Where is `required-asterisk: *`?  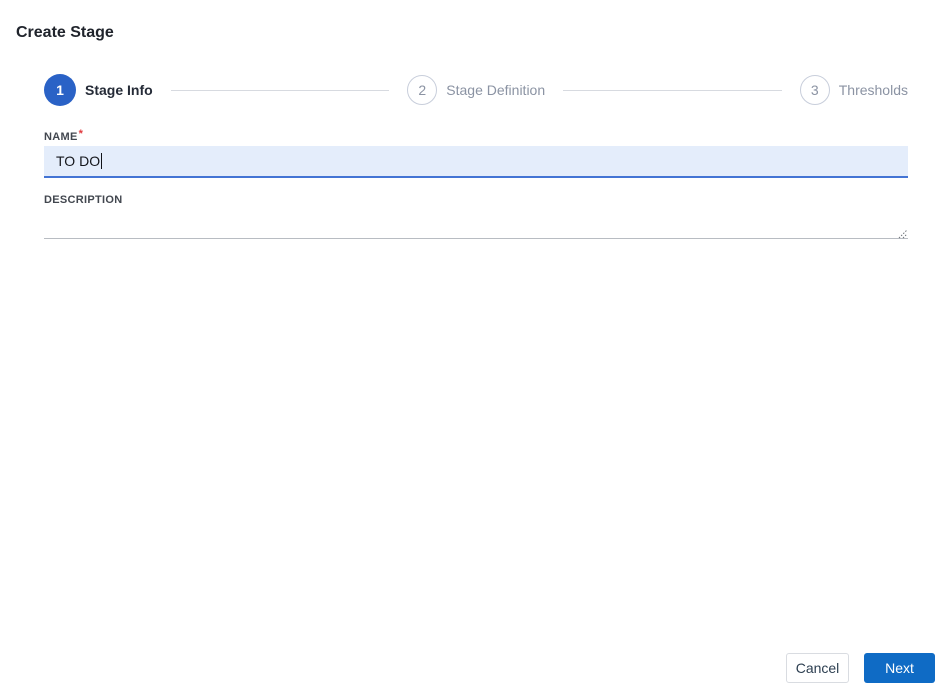
required-asterisk: * is located at coordinates (81, 134).